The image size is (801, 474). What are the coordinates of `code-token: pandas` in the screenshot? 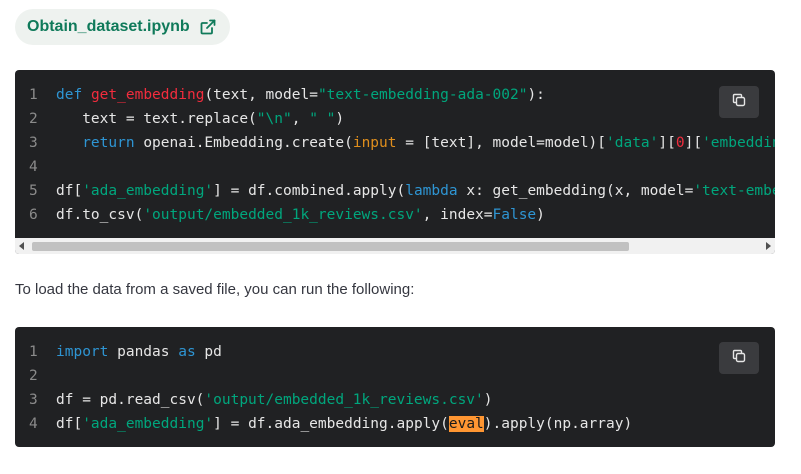 It's located at (143, 352).